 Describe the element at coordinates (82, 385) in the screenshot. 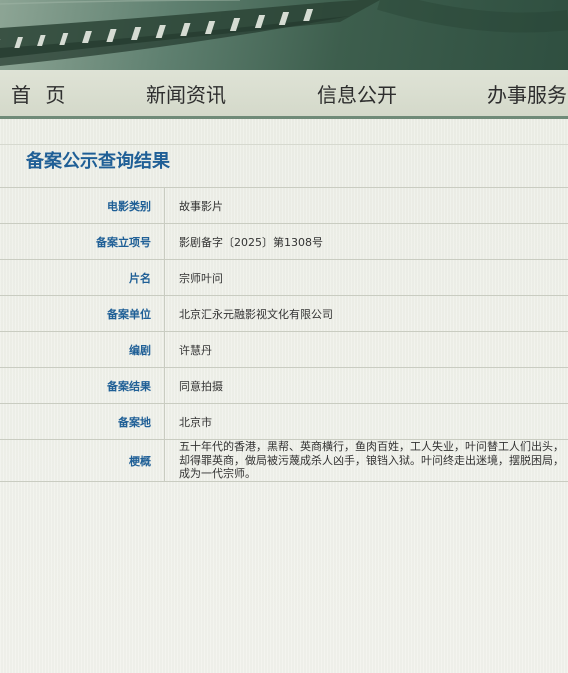

I see `field-label-filing-result: 备案结果` at that location.